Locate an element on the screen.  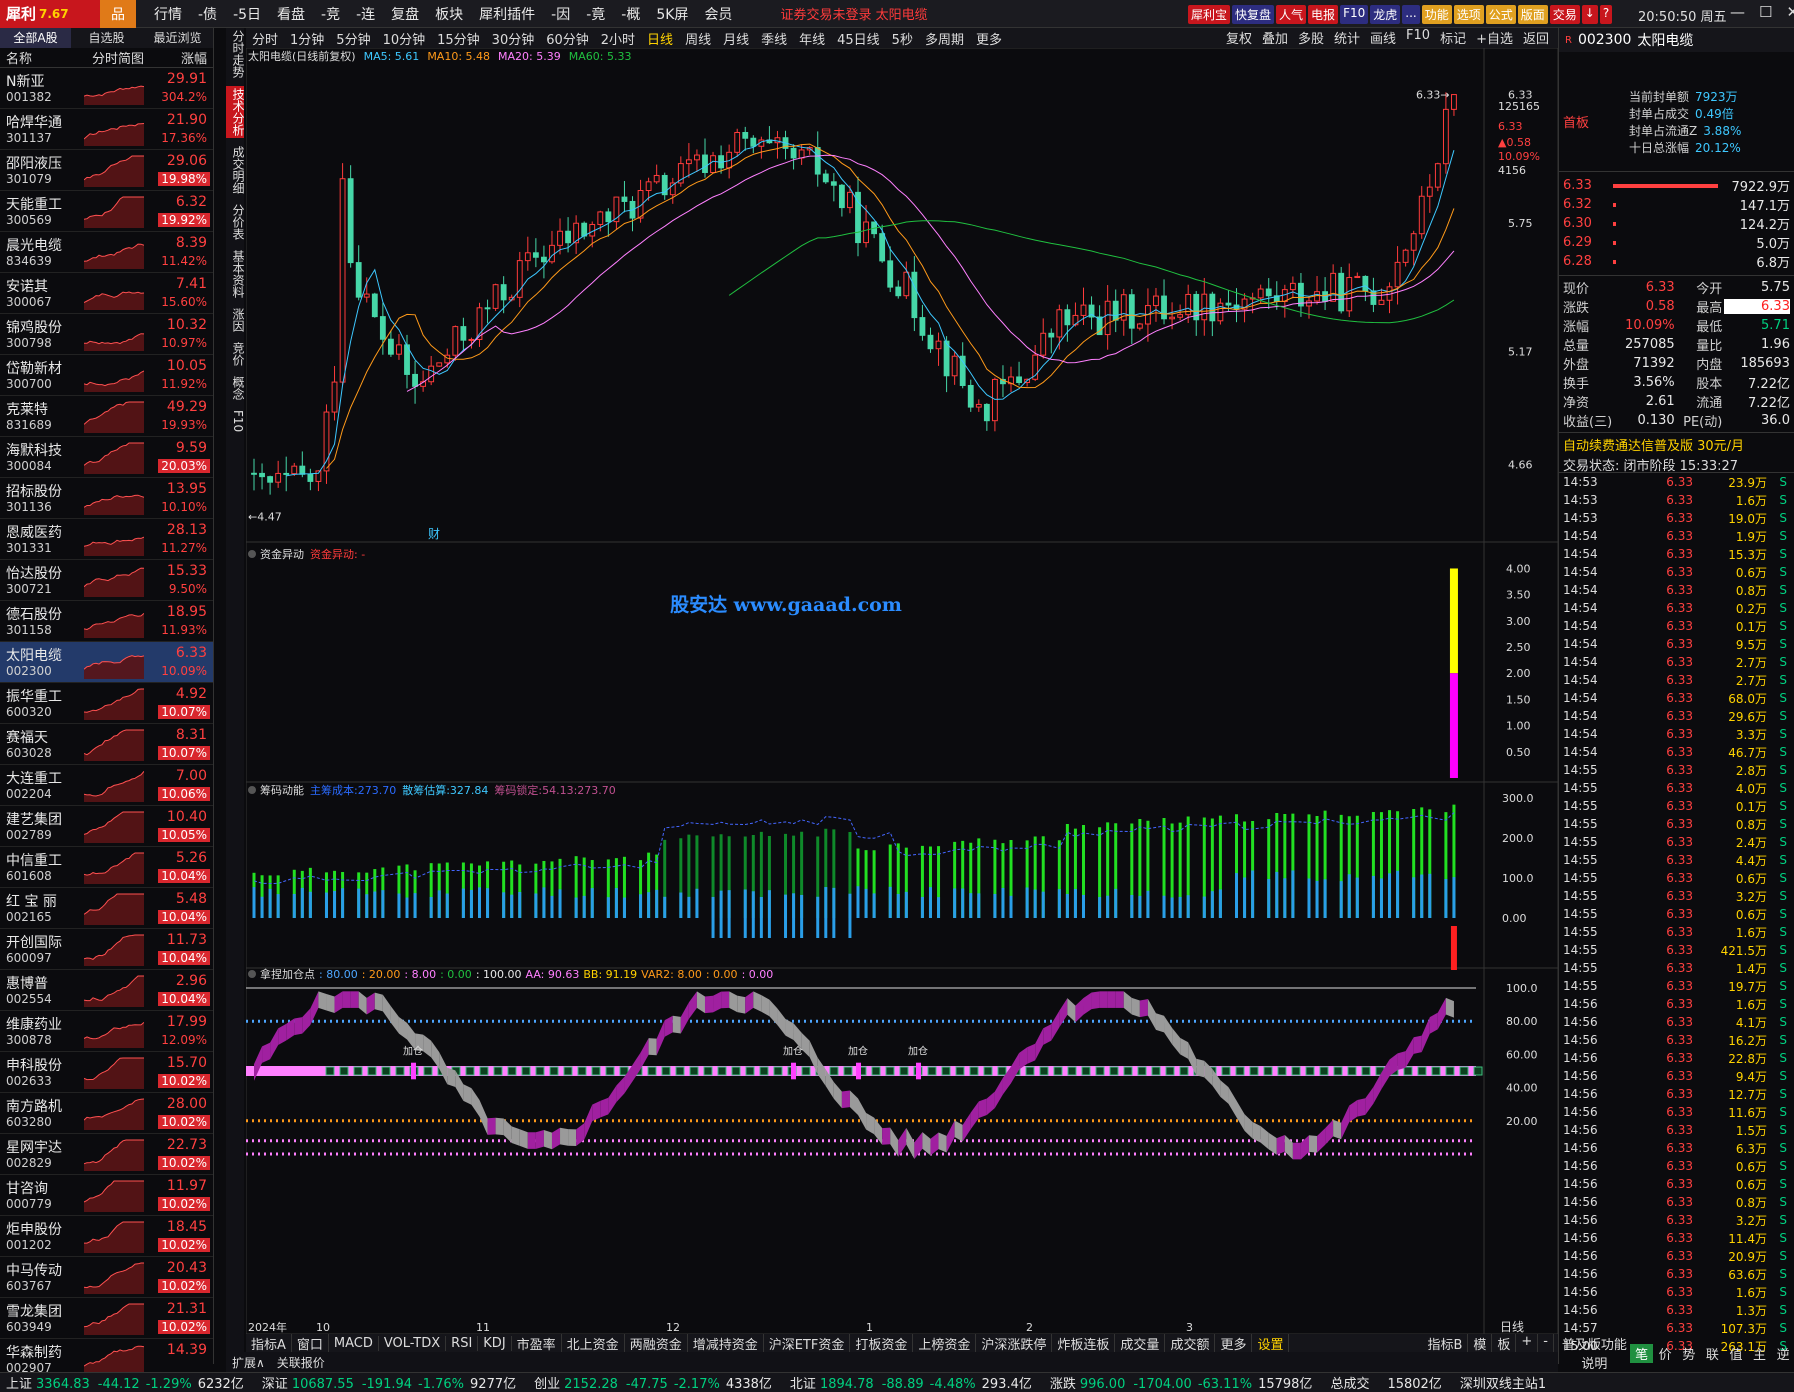
period-tab: 60分钟 is located at coordinates (567, 38).